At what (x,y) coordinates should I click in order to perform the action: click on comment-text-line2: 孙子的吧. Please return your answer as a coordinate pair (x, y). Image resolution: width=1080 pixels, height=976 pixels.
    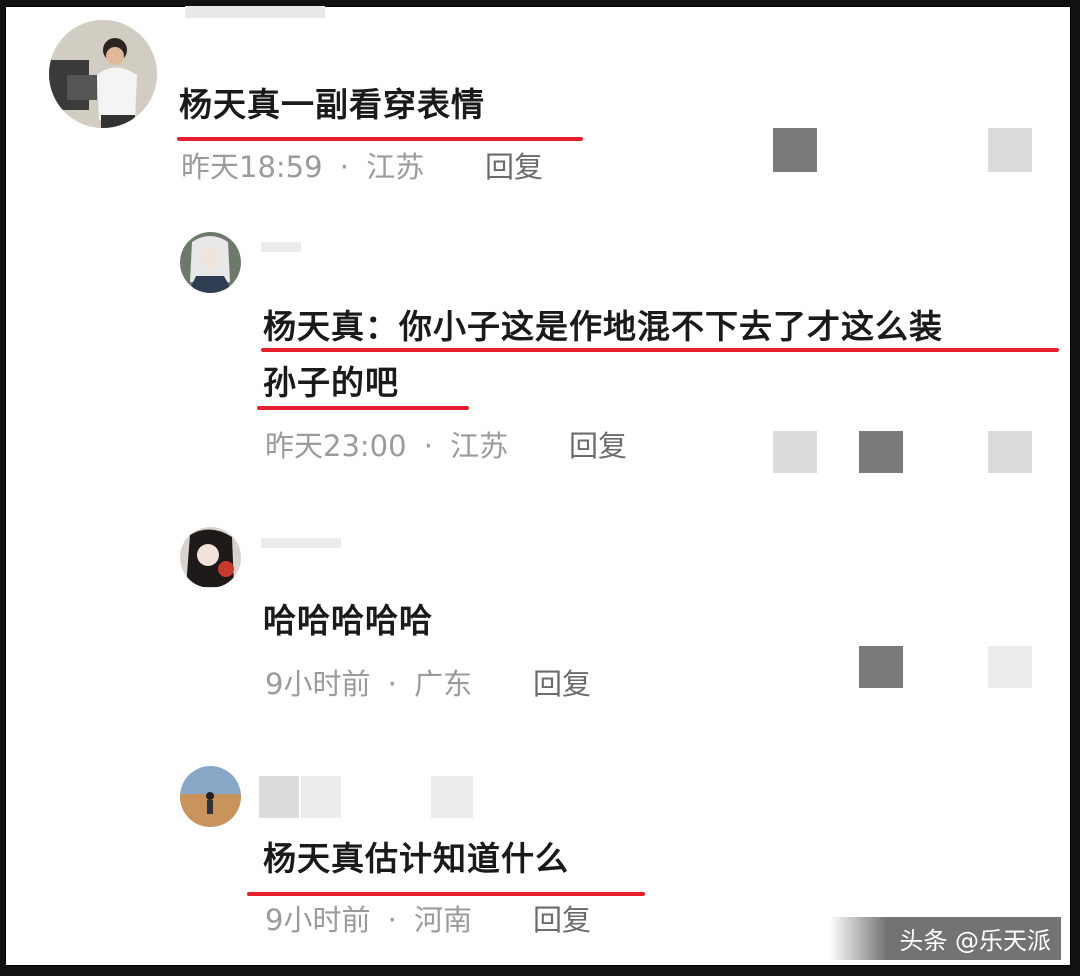
    Looking at the image, I should click on (331, 382).